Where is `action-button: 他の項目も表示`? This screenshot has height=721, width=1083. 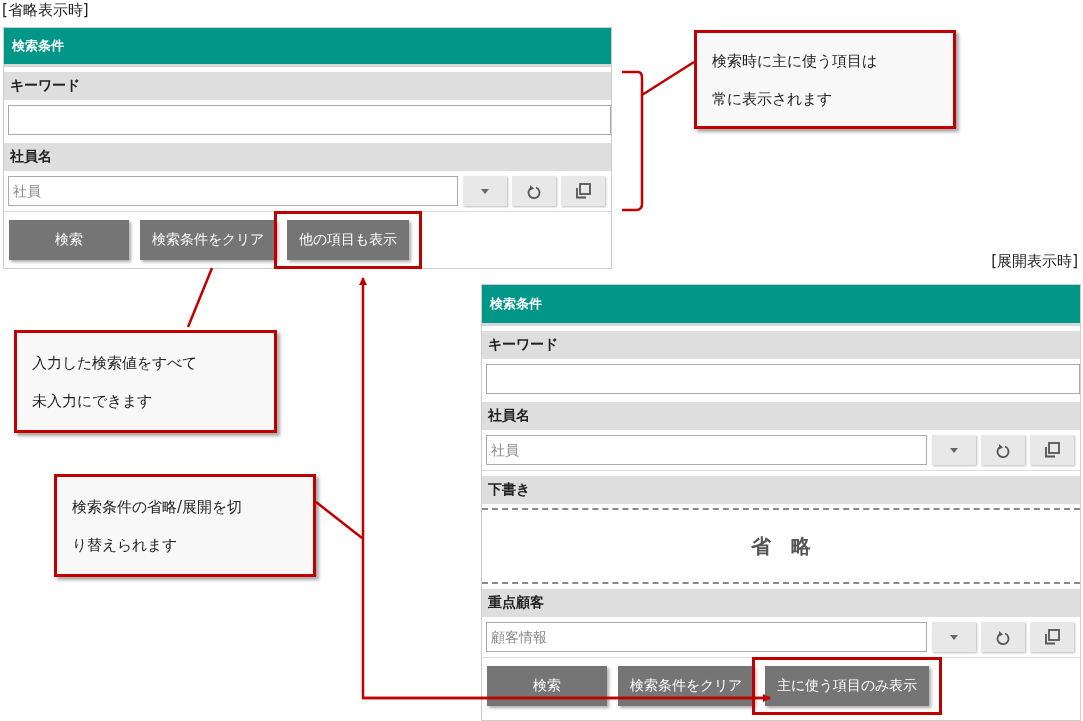 action-button: 他の項目も表示 is located at coordinates (348, 240).